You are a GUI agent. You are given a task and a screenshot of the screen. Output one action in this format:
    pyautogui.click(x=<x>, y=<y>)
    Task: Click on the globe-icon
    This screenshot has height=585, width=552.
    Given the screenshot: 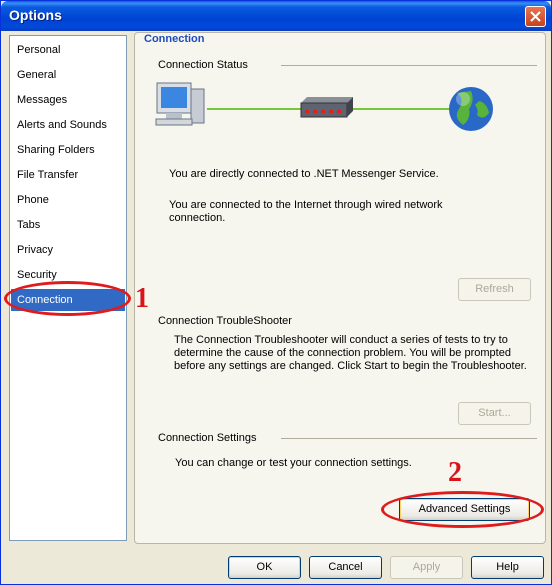 What is the action you would take?
    pyautogui.click(x=471, y=109)
    